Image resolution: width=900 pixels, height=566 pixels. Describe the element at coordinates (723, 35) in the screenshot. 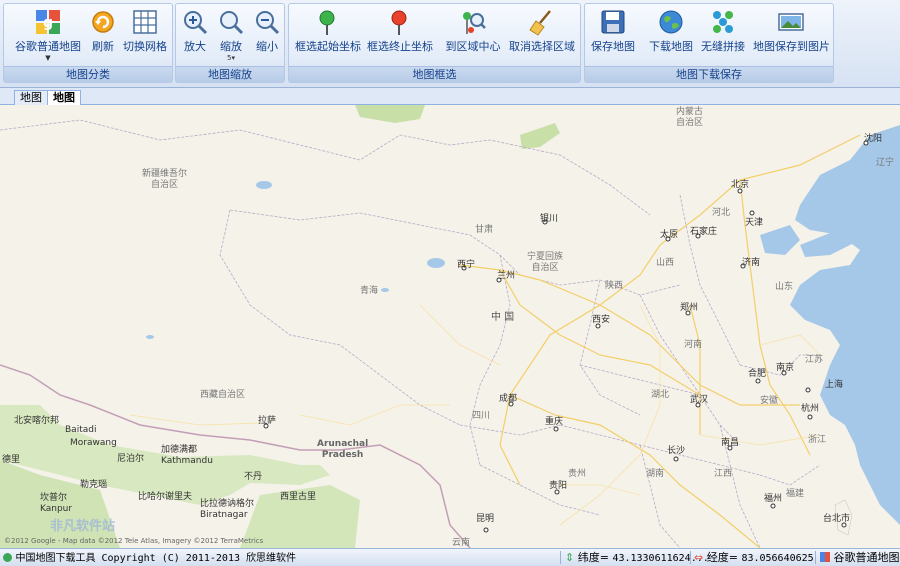

I see `seamless-button: 无缝拼接` at that location.